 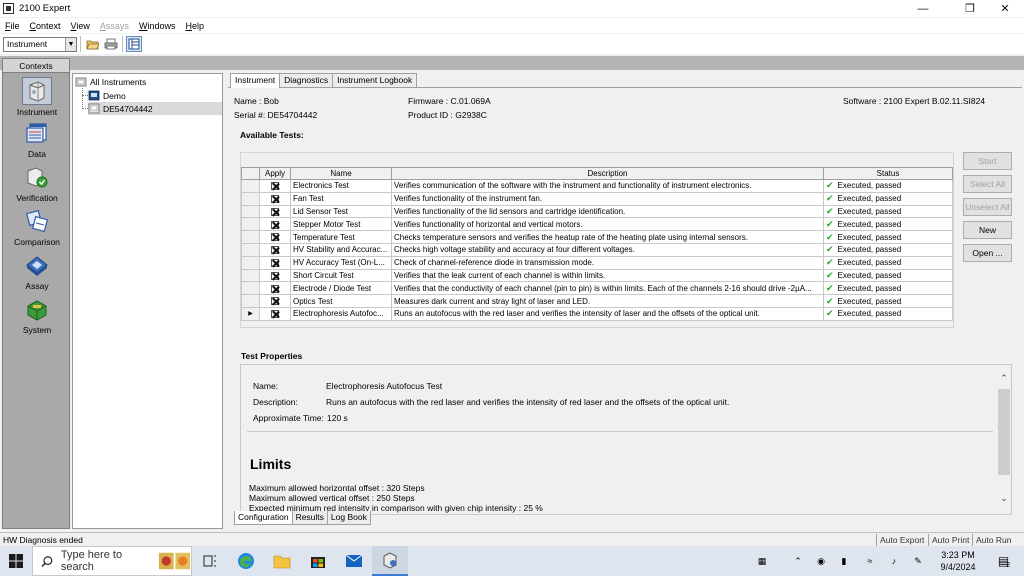 I want to click on expert-app-button, so click(x=390, y=561).